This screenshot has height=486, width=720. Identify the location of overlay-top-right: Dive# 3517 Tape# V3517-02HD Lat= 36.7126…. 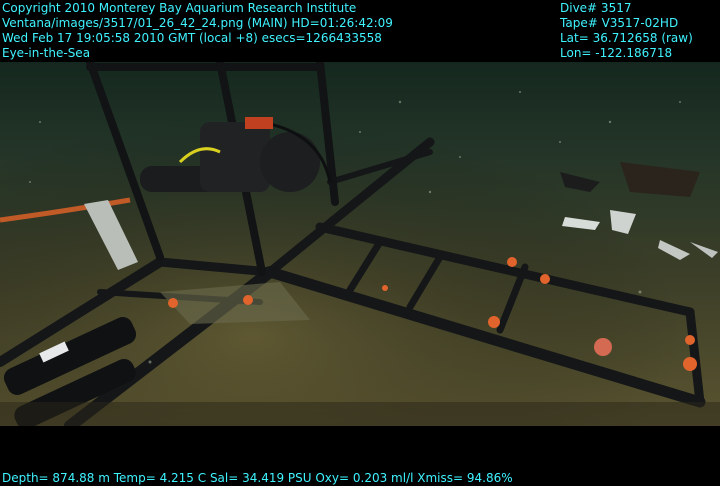
(626, 30).